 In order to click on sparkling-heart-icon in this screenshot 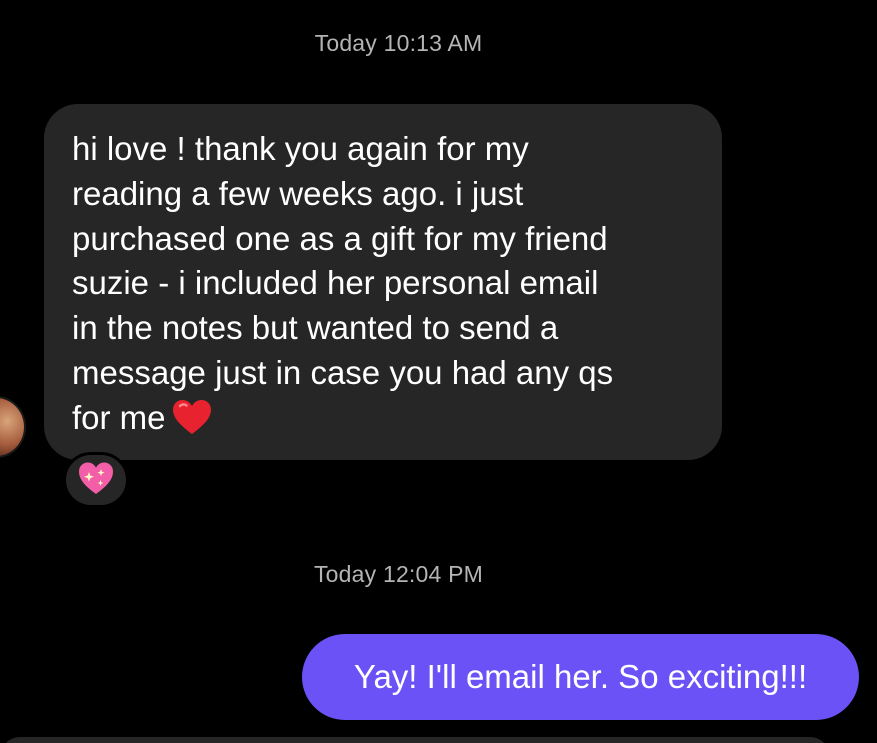, I will do `click(96, 480)`.